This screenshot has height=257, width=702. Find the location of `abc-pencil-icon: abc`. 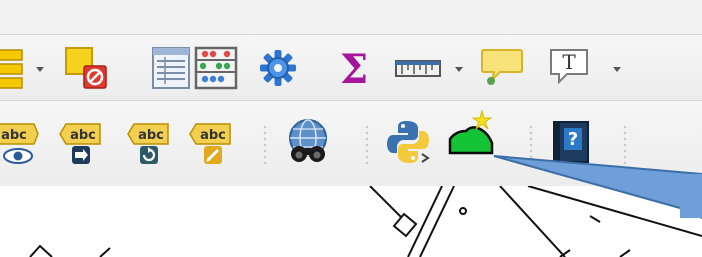

abc-pencil-icon: abc is located at coordinates (210, 143).